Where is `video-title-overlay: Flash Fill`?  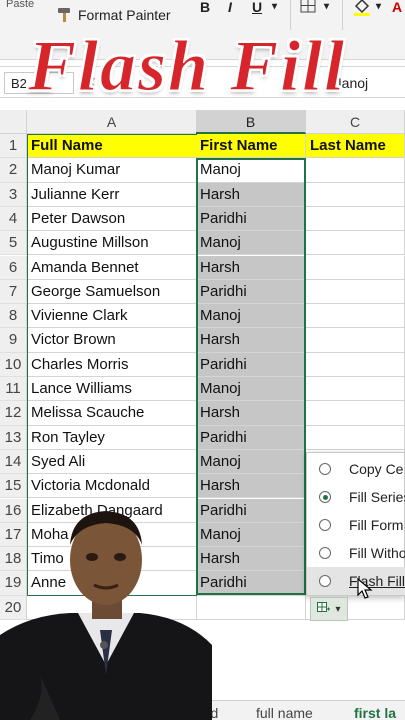
video-title-overlay: Flash Fill is located at coordinates (187, 66).